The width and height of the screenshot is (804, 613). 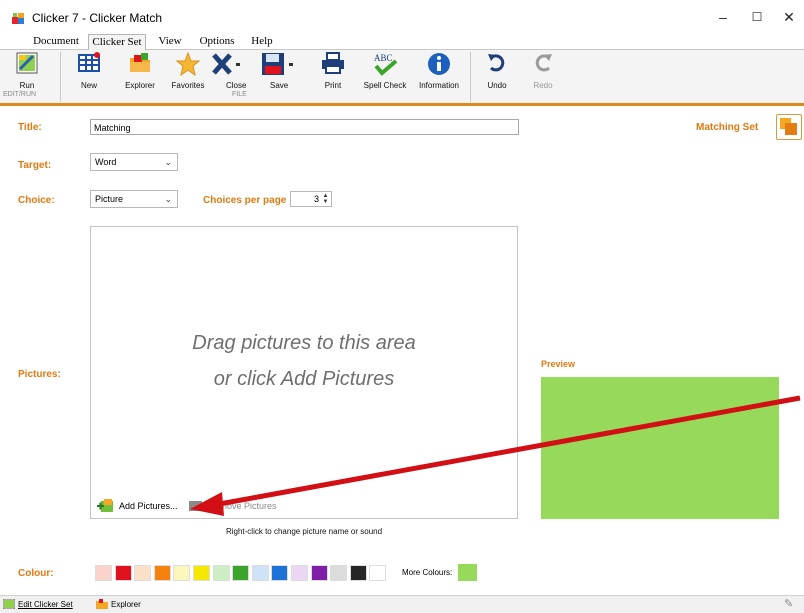 What do you see at coordinates (333, 63) in the screenshot?
I see `printer-icon` at bounding box center [333, 63].